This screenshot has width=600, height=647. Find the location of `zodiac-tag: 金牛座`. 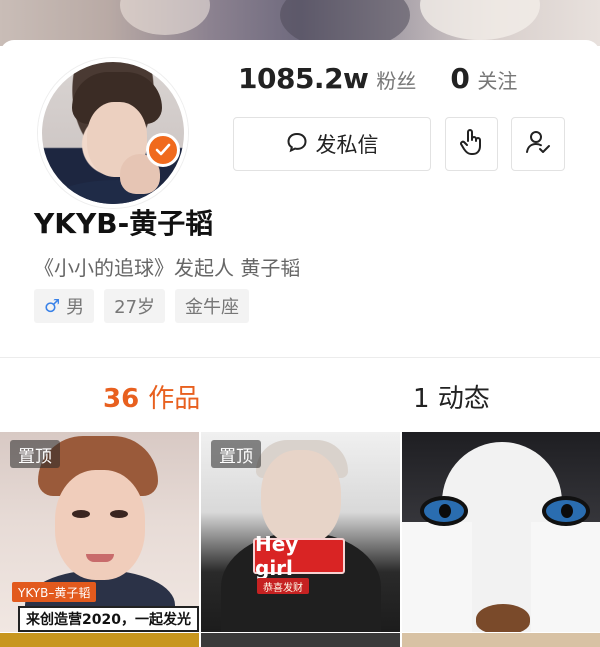

zodiac-tag: 金牛座 is located at coordinates (212, 306).